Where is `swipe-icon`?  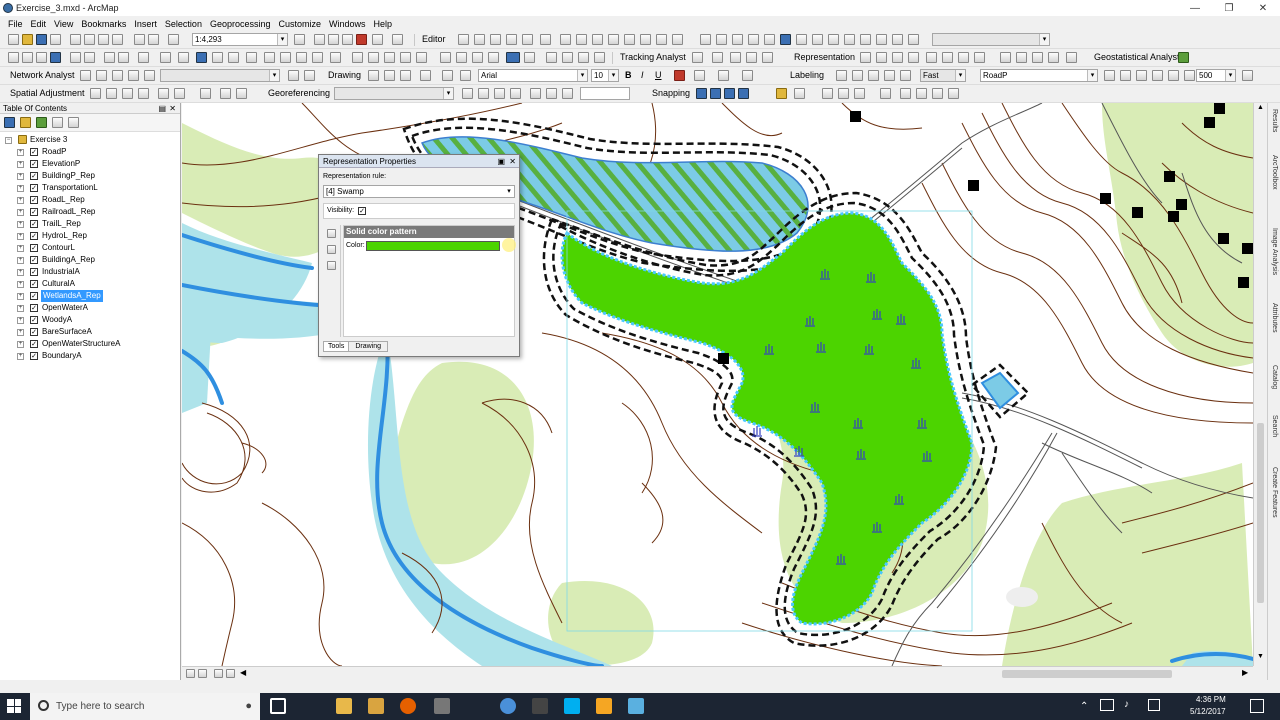 swipe-icon is located at coordinates (357, 57).